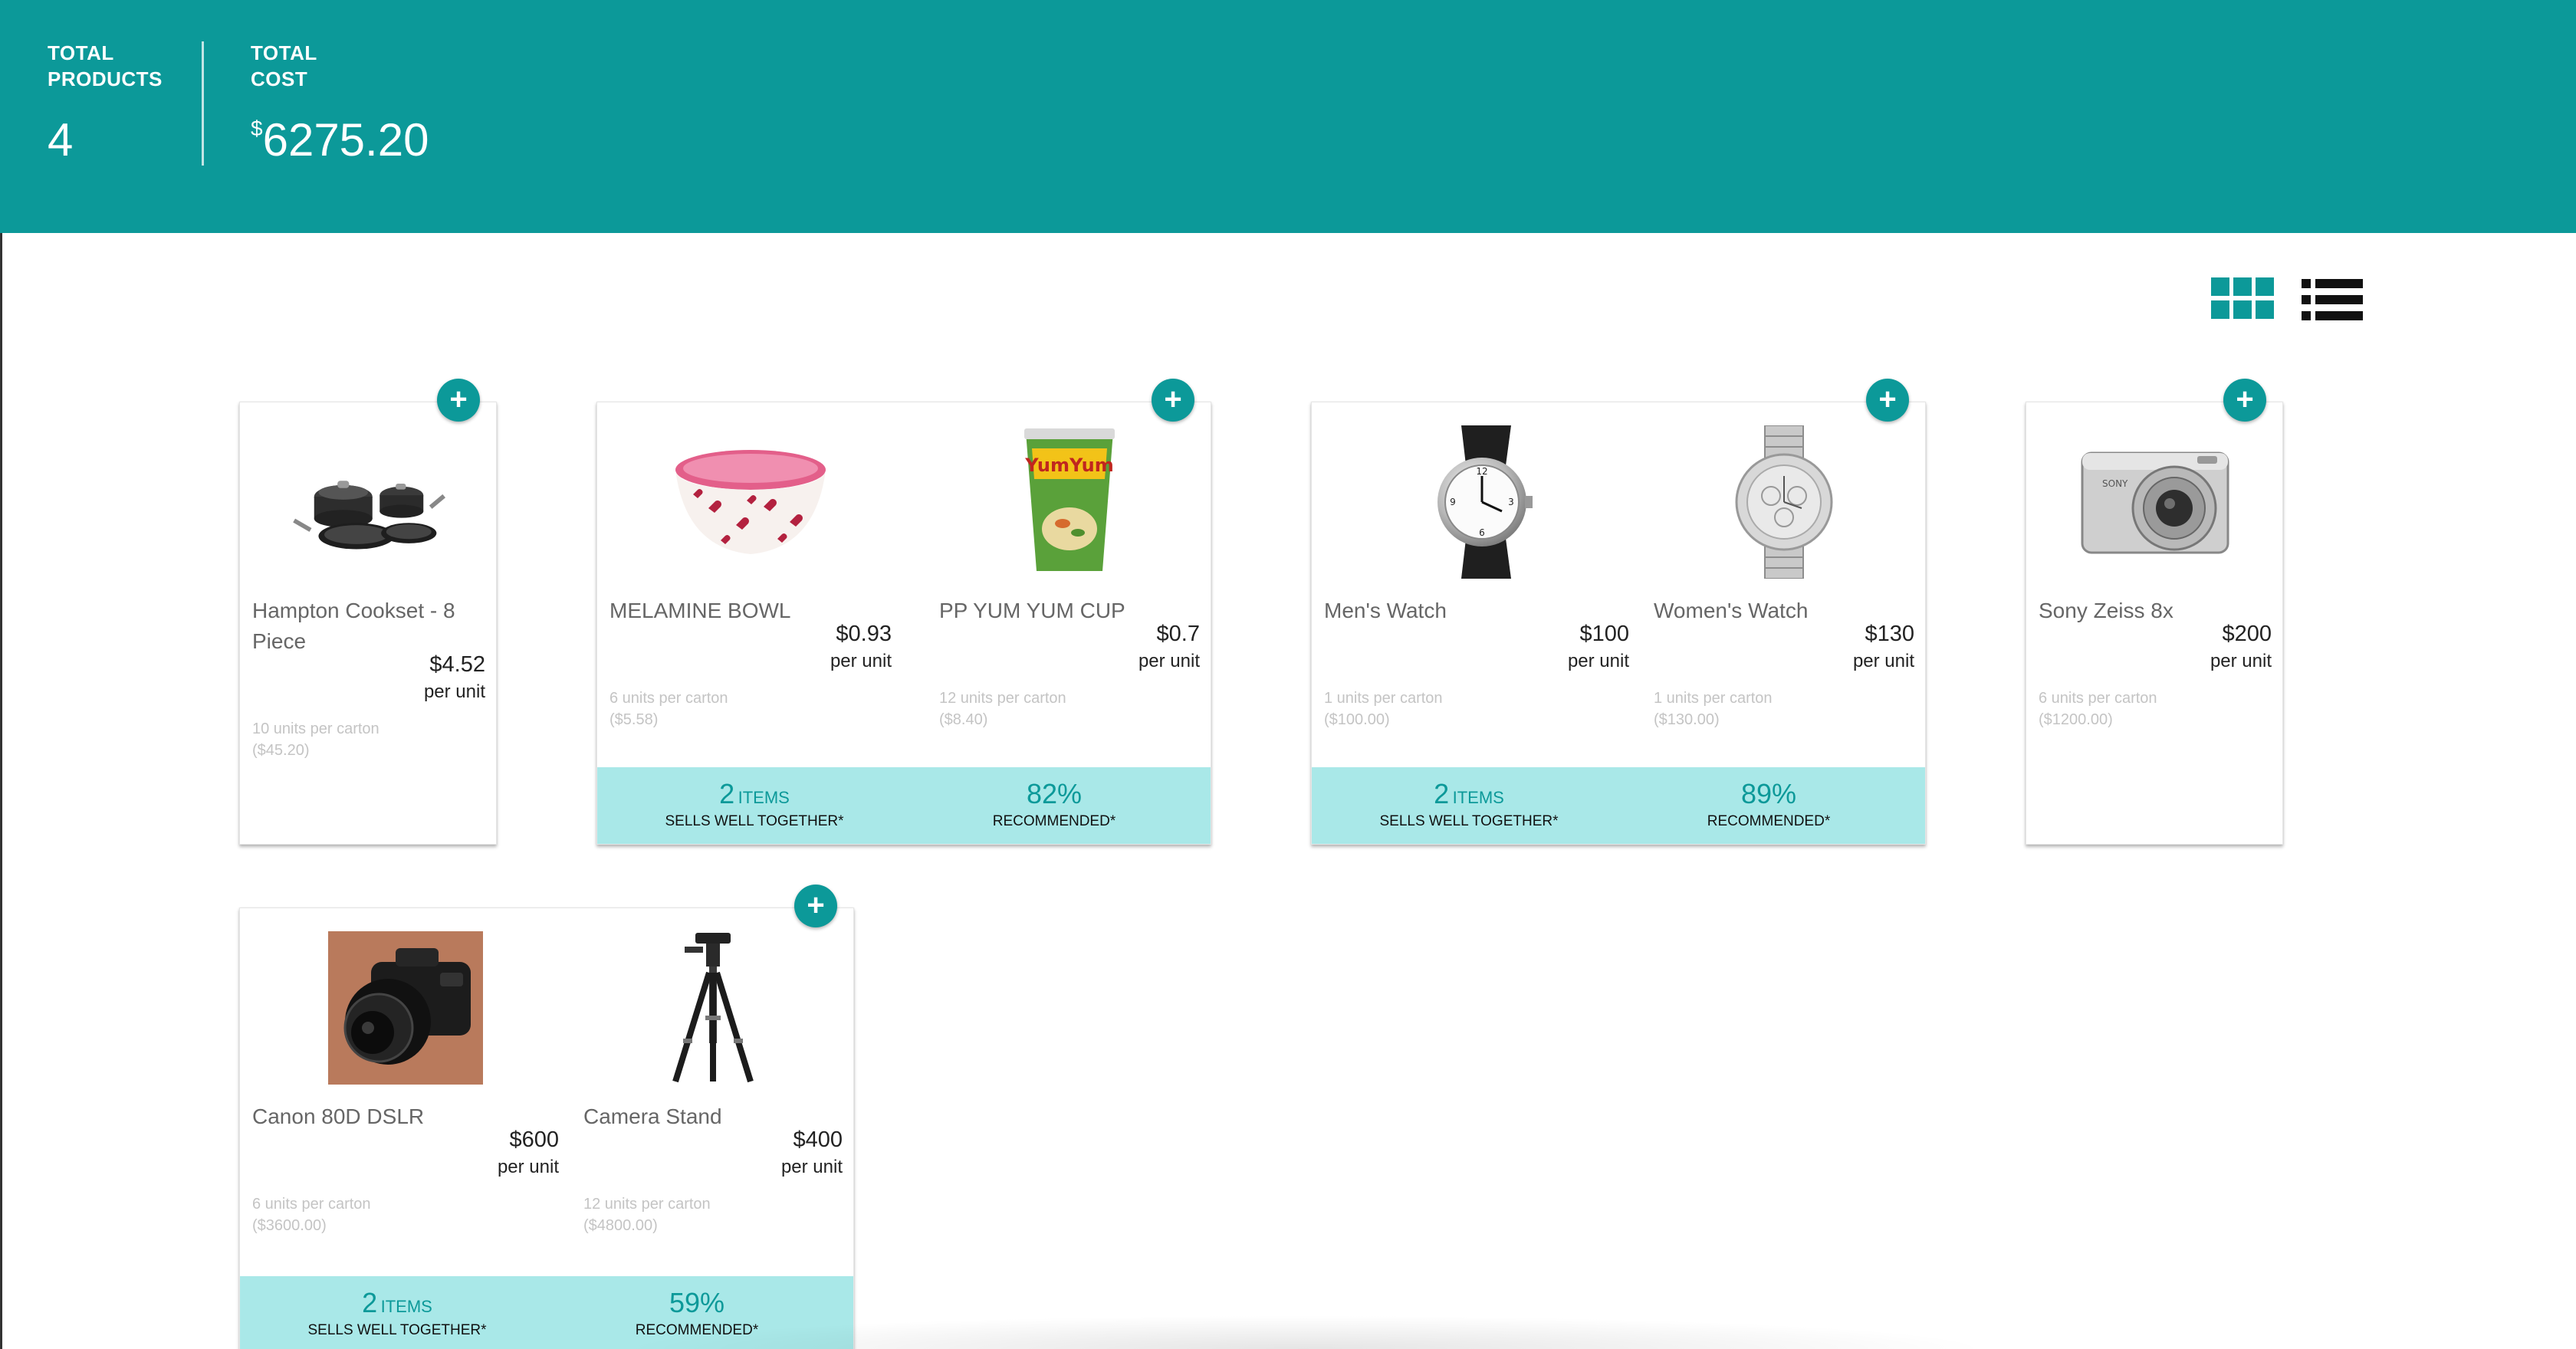 The image size is (2576, 1349). I want to click on carton-info: 12 units per carton ($8.40), so click(1003, 709).